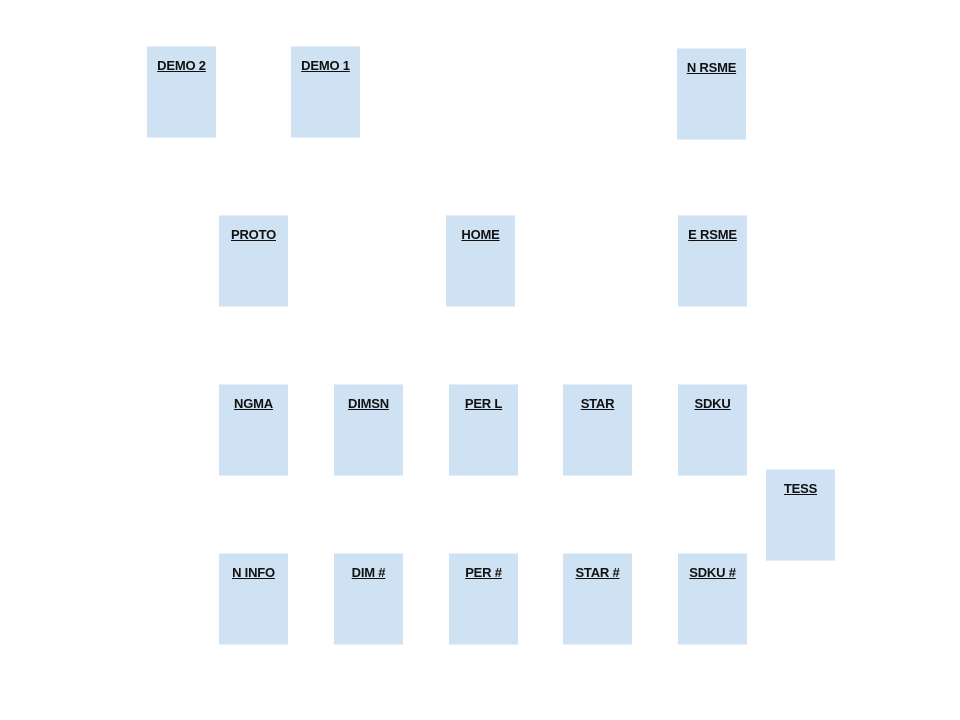 The image size is (960, 720). I want to click on tile-n-rsme-link: N RSME, so click(711, 67).